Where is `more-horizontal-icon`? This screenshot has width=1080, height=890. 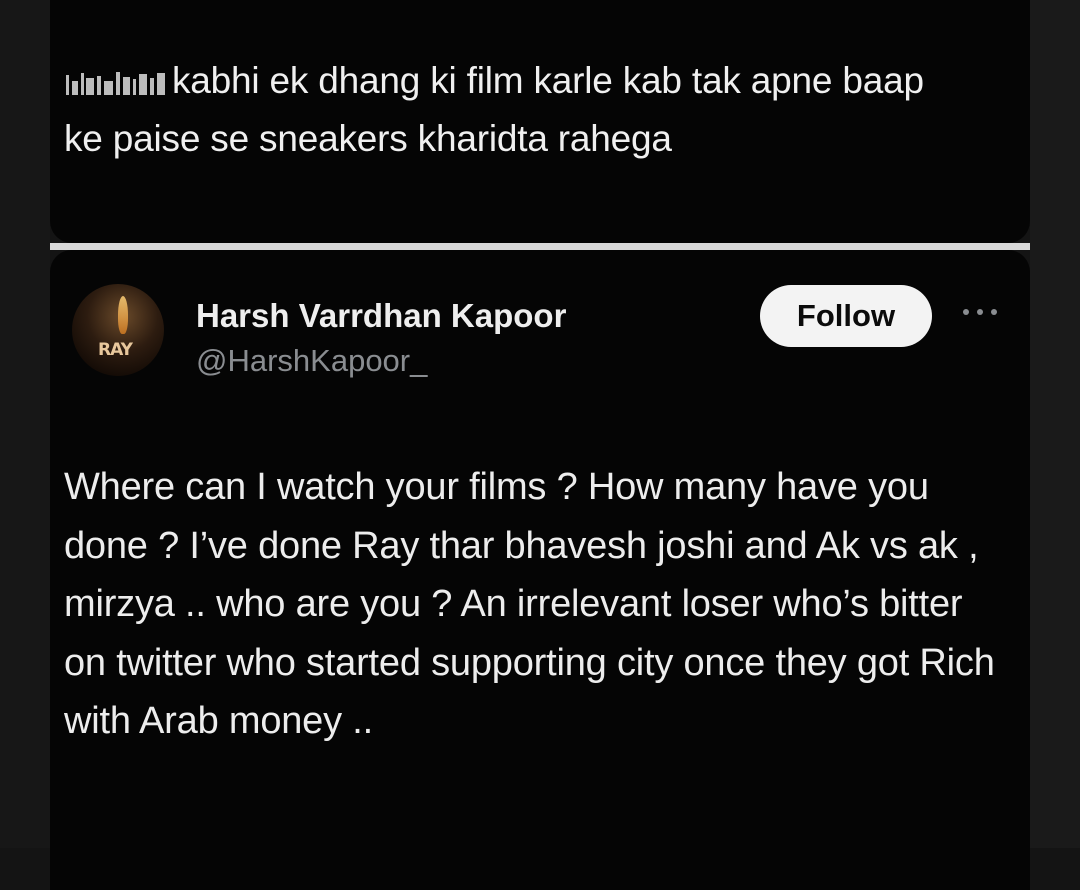
more-horizontal-icon is located at coordinates (980, 312).